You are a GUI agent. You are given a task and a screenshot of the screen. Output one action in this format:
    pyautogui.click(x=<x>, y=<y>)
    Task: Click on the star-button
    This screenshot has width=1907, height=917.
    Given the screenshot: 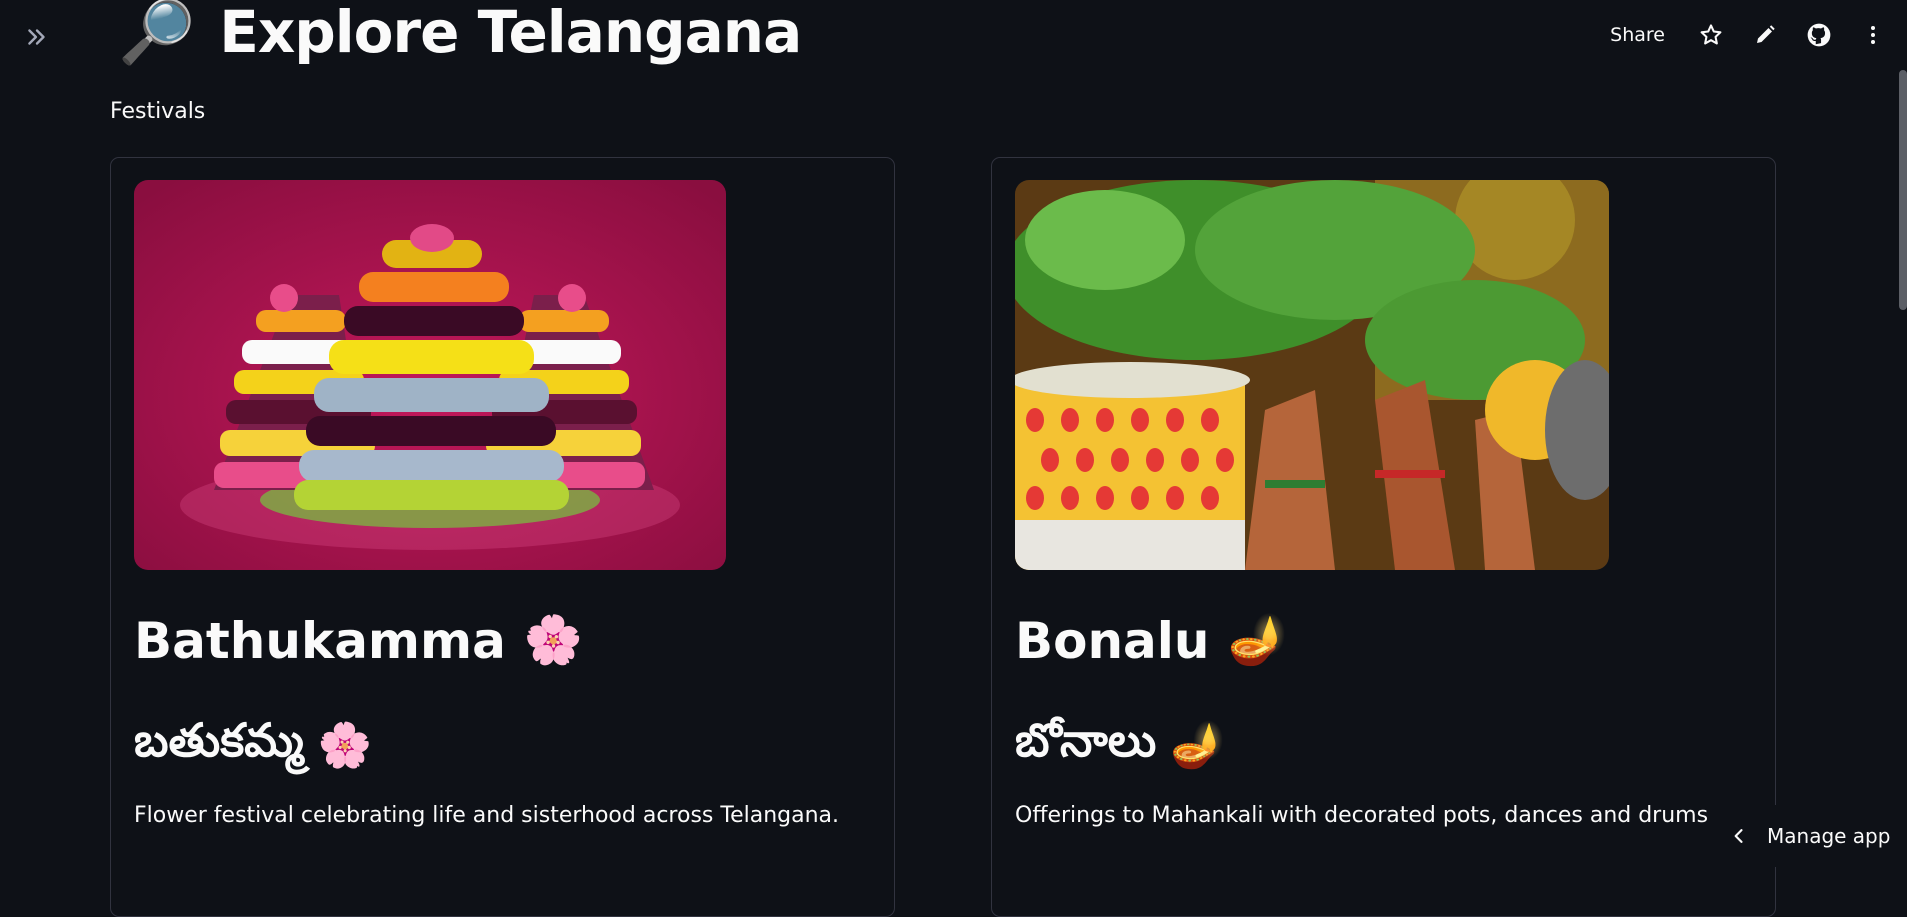 What is the action you would take?
    pyautogui.click(x=1711, y=35)
    